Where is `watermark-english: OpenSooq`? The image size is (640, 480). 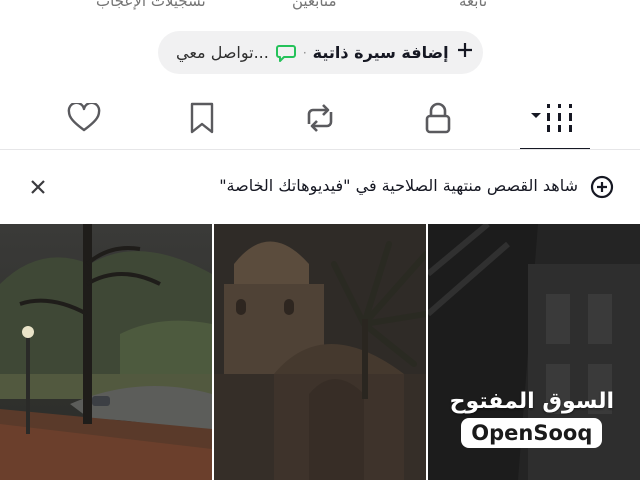
watermark-english: OpenSooq is located at coordinates (532, 433).